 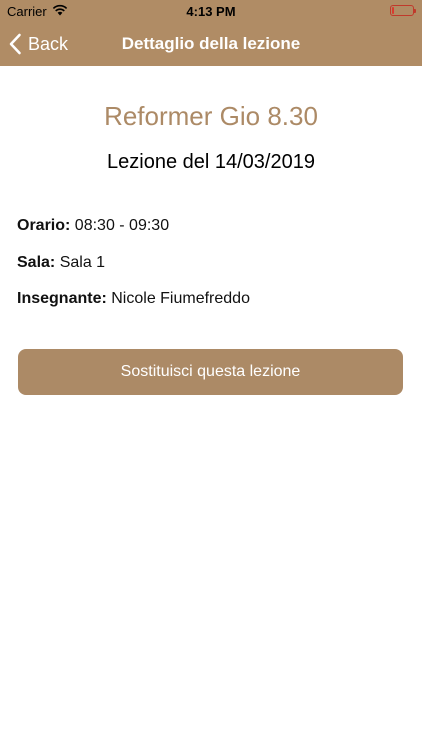 I want to click on status-time: 4:13 PM, so click(x=211, y=11).